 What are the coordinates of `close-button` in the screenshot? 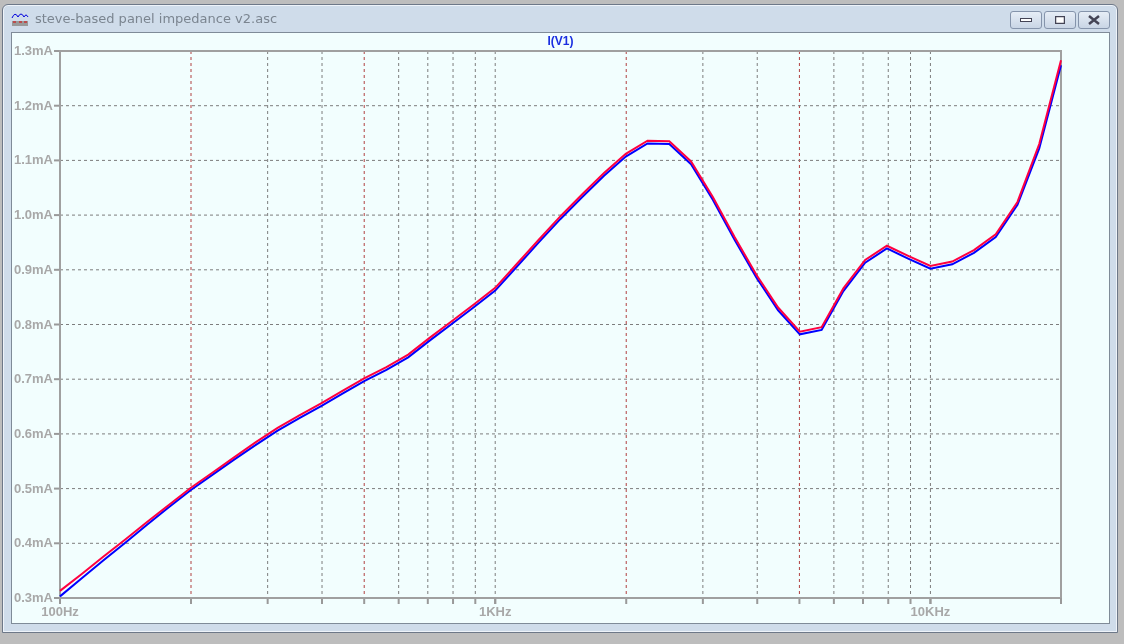 It's located at (1094, 20).